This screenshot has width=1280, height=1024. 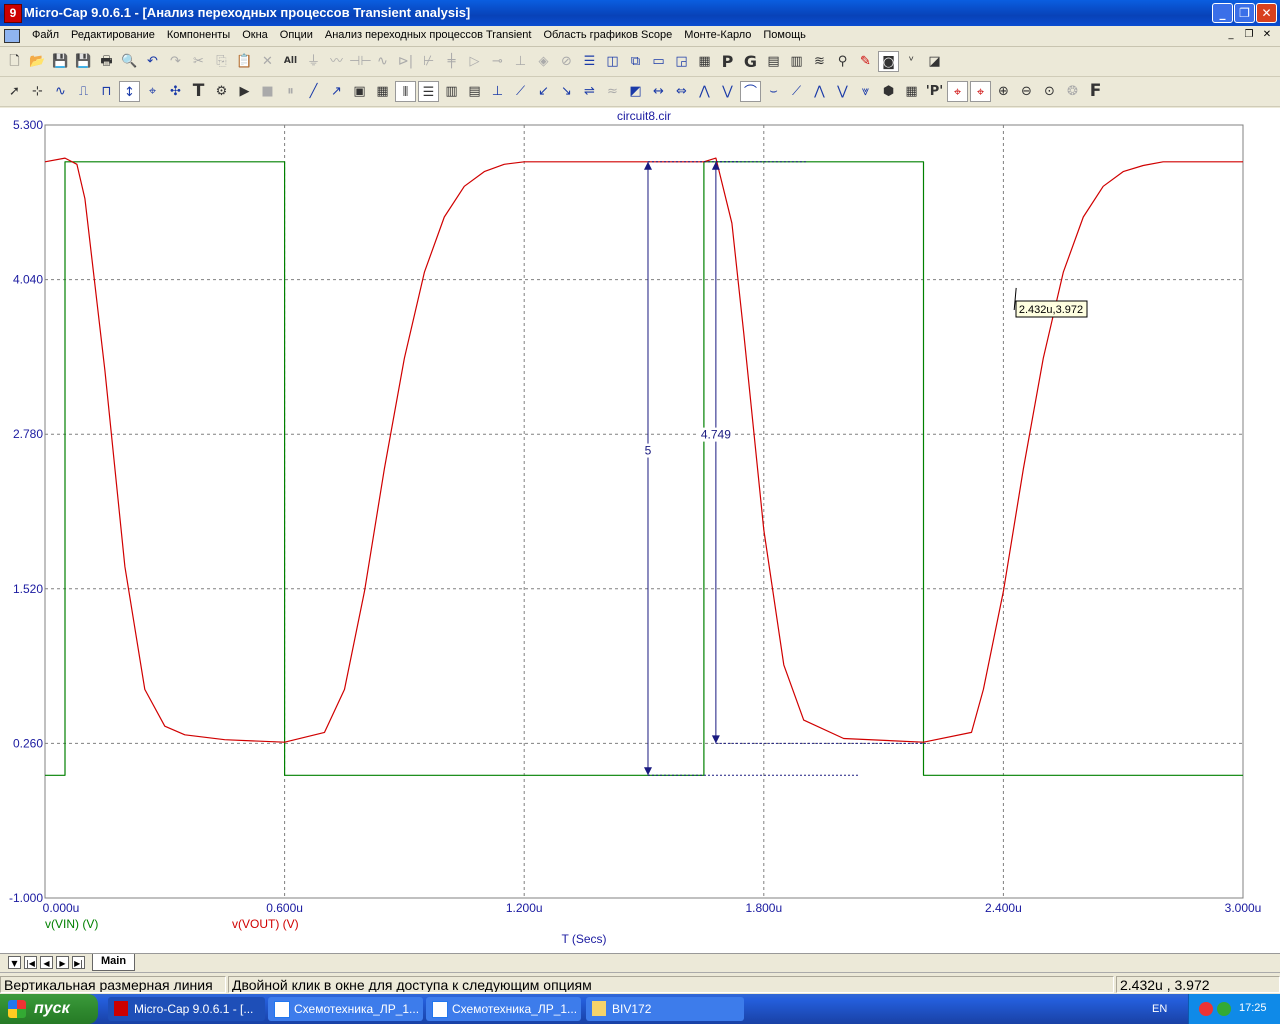 What do you see at coordinates (1224, 1009) in the screenshot?
I see `network-icon` at bounding box center [1224, 1009].